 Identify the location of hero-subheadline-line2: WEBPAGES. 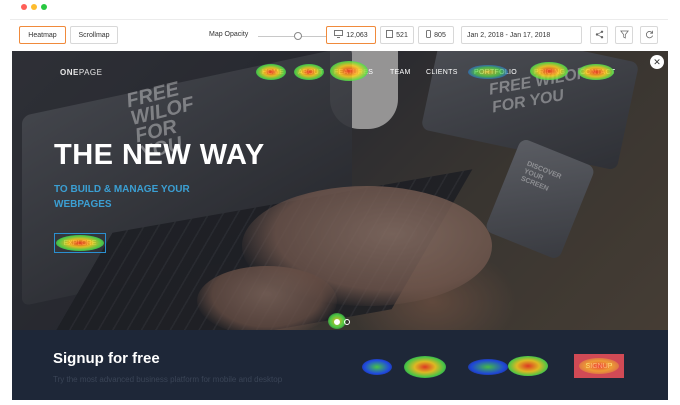
(83, 204).